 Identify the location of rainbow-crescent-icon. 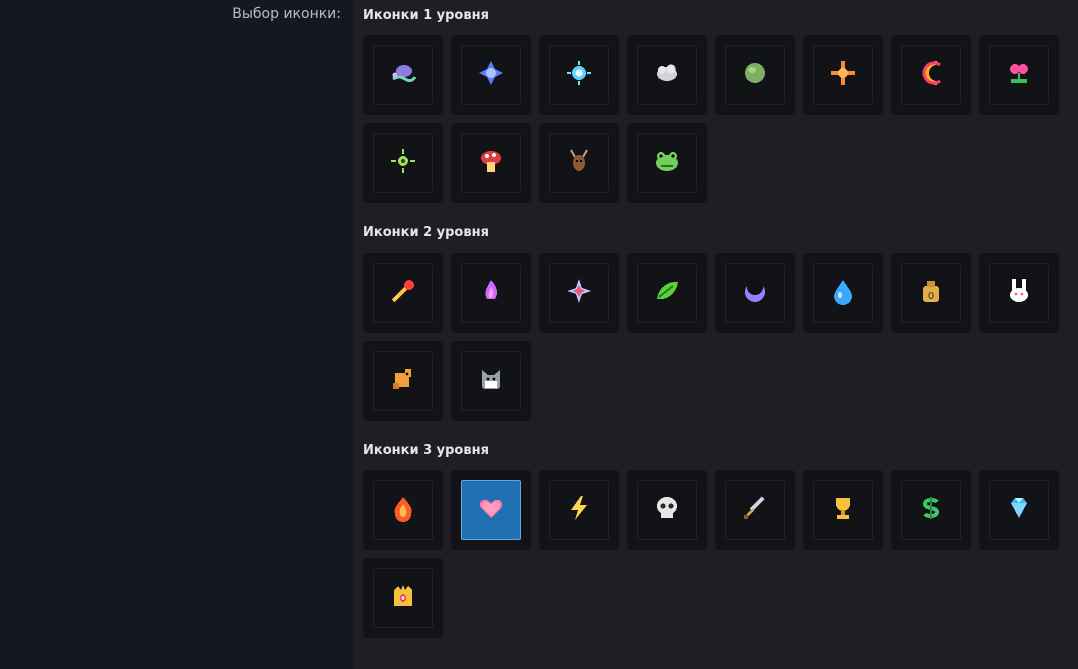
(931, 75).